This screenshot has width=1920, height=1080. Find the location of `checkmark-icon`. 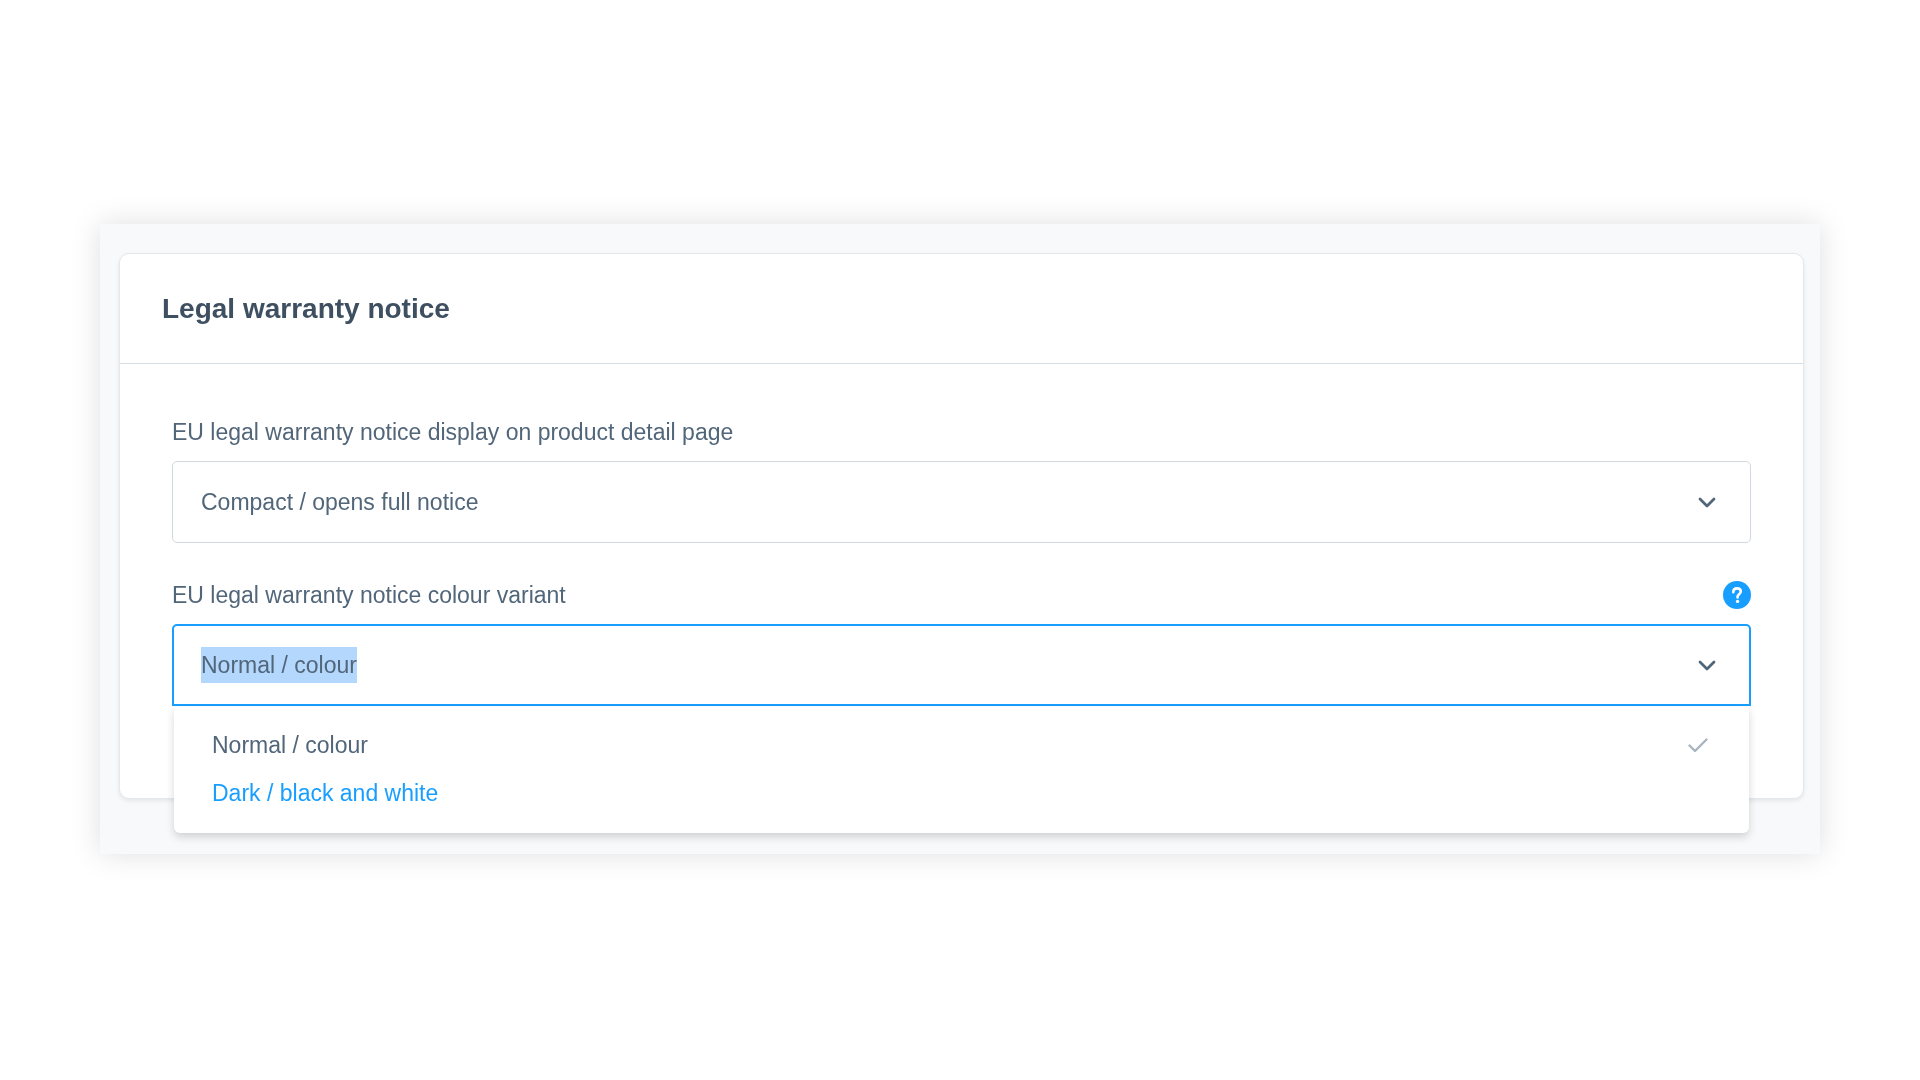

checkmark-icon is located at coordinates (1698, 745).